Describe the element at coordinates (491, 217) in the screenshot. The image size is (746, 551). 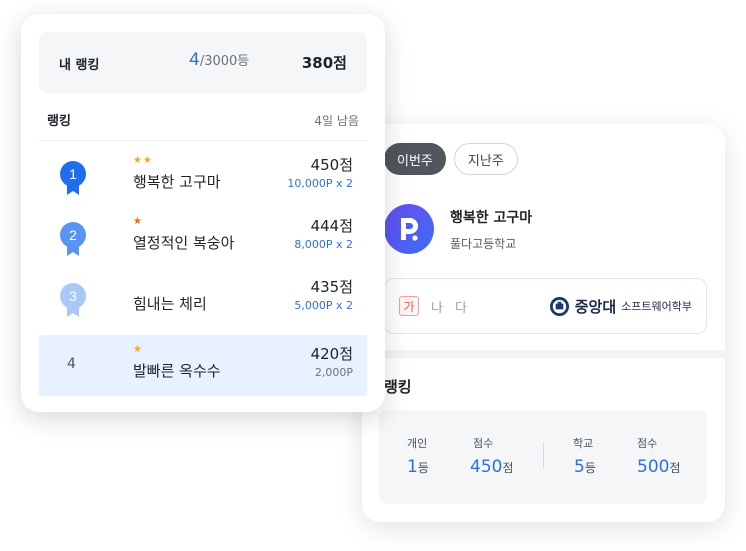
I see `profile-name: 행복한 고구마` at that location.